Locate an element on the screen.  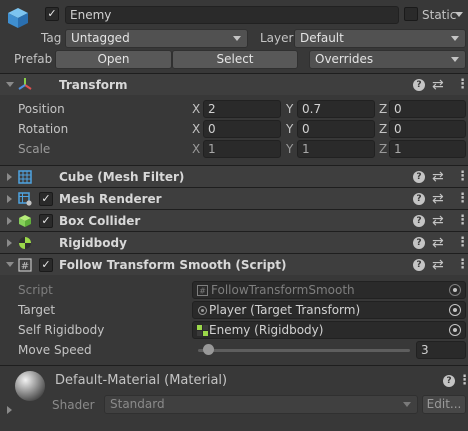
self-rigidbody-value: Enemy (Rigidbody) is located at coordinates (266, 330).